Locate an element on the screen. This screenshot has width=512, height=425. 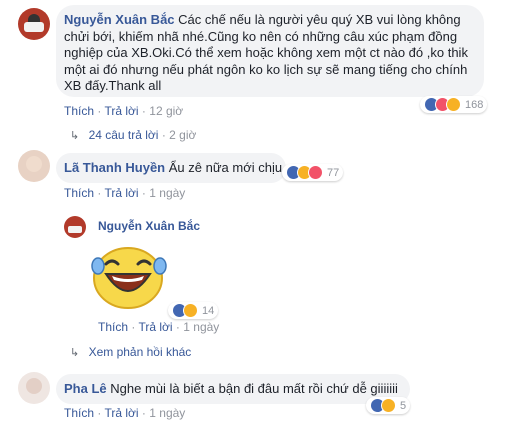
view-more-replies: ↳ Xem phản hồi khác is located at coordinates (130, 352).